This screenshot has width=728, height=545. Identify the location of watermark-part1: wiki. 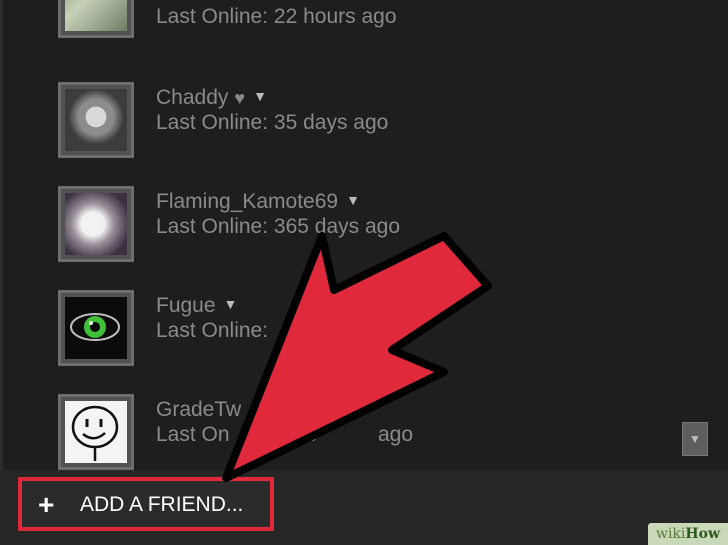
(670, 534).